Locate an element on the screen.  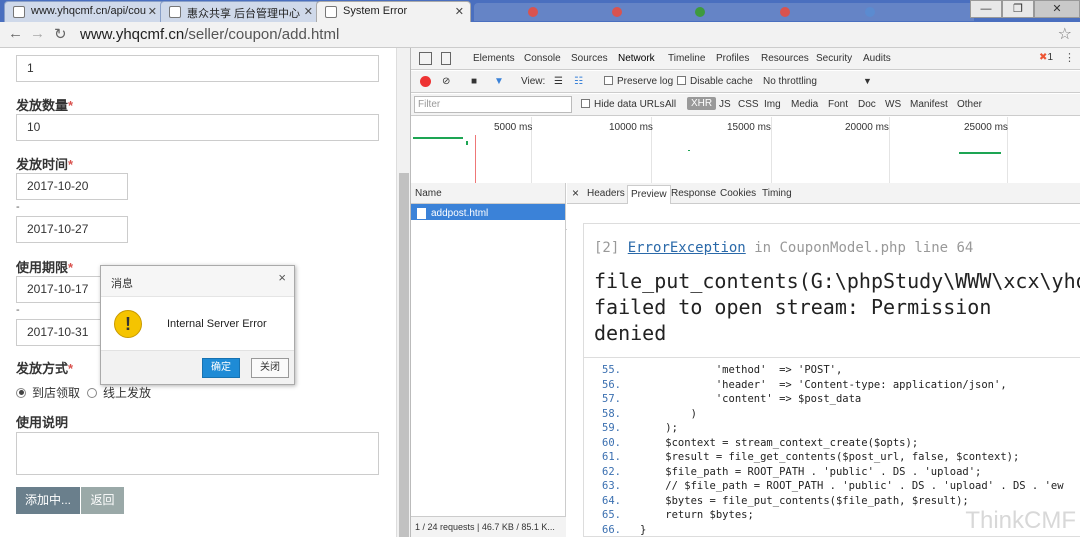
detail-tab-headers: Headers is located at coordinates (606, 193).